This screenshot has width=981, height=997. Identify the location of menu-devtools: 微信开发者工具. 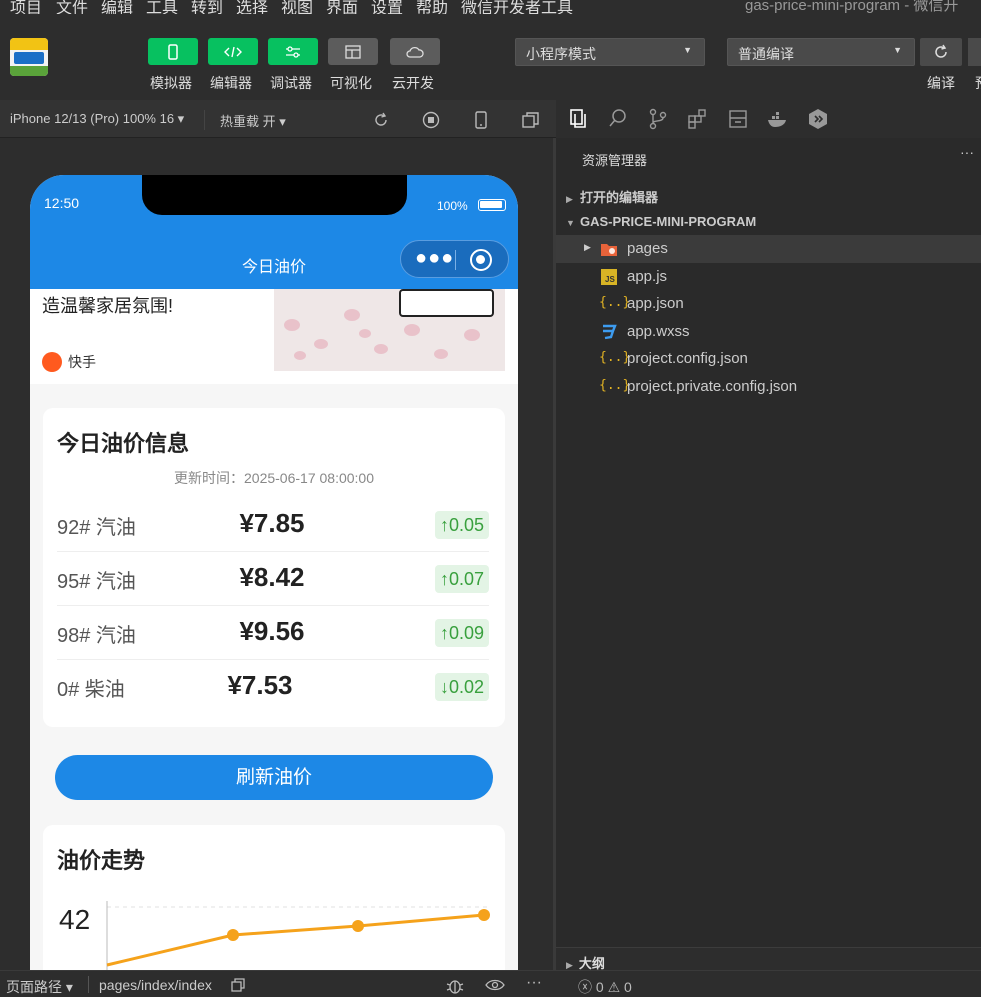
(517, 7).